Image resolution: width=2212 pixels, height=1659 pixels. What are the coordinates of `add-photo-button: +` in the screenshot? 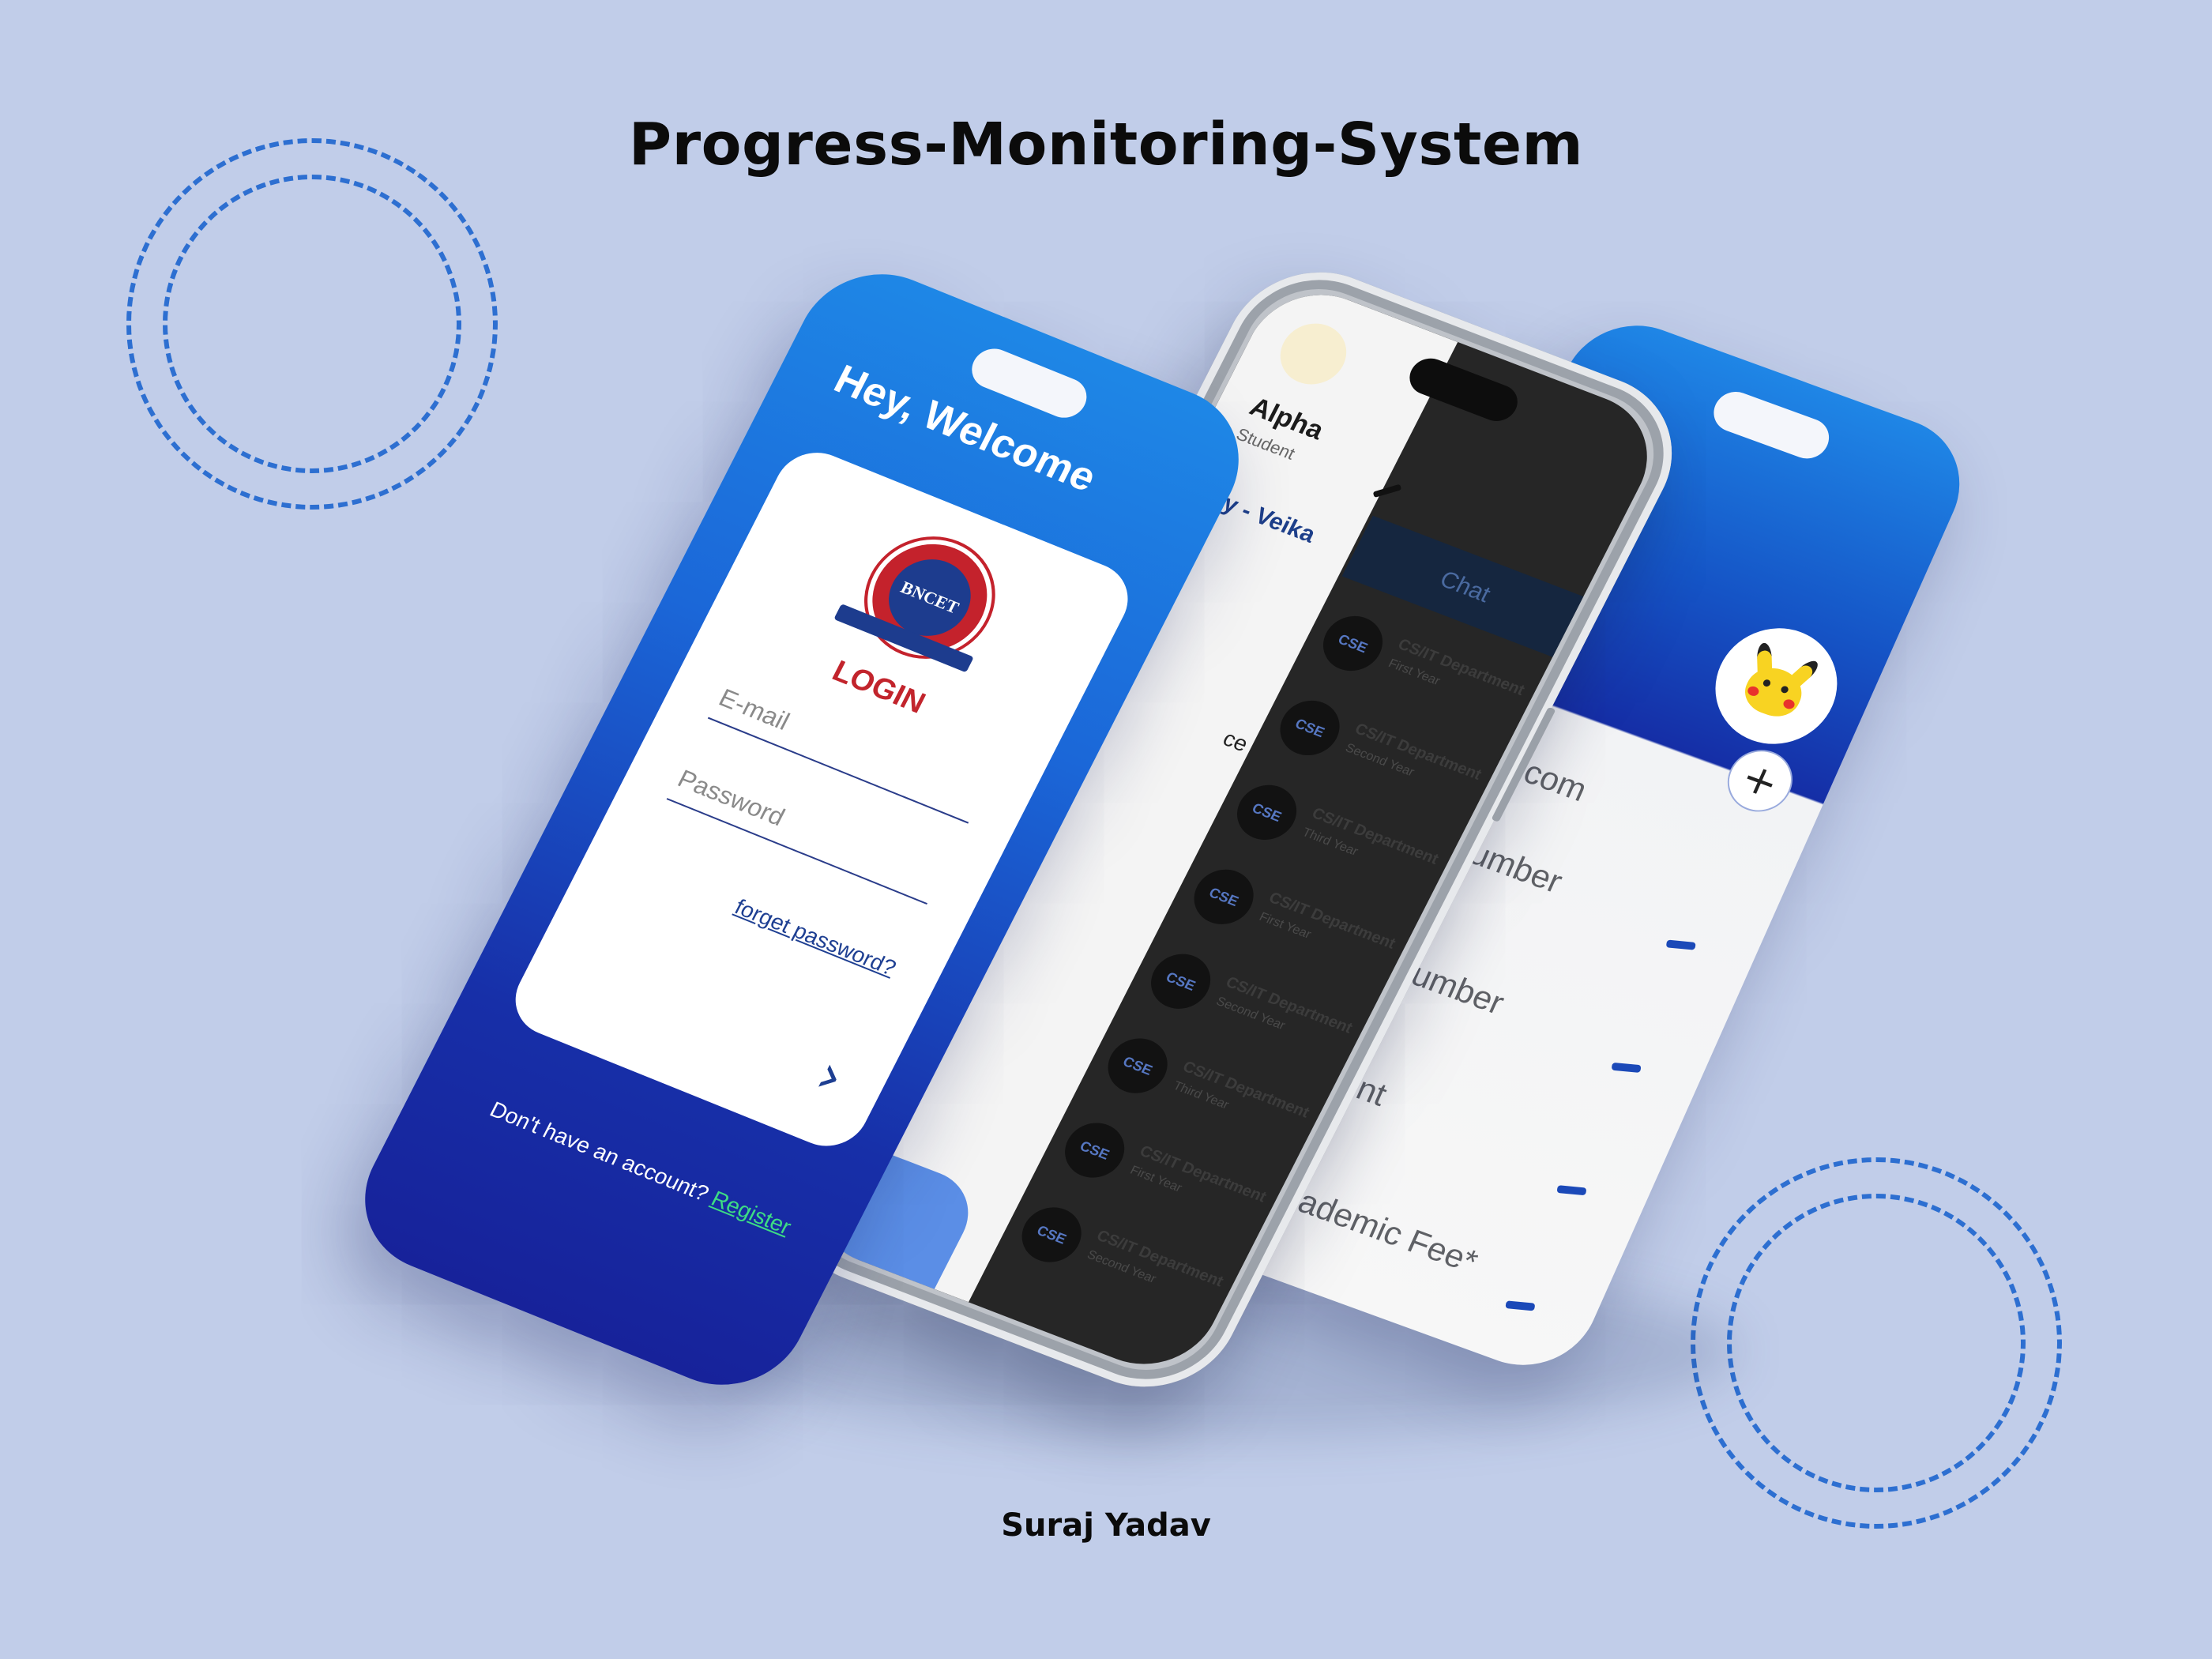 It's located at (1760, 781).